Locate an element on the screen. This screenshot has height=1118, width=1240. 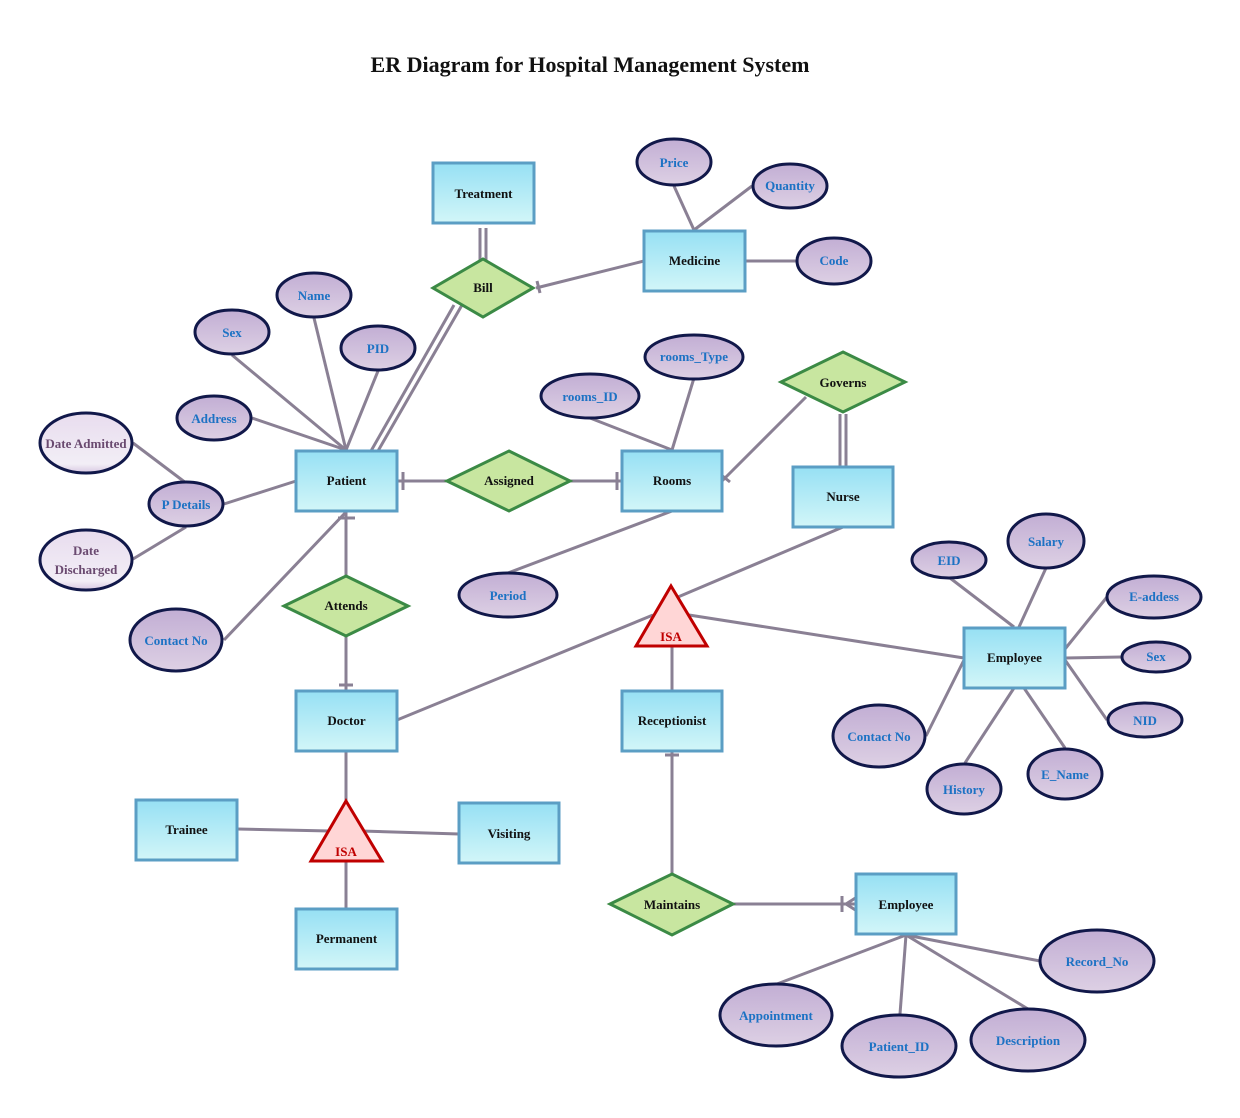
connector-isa-employee is located at coordinates (826, 636).